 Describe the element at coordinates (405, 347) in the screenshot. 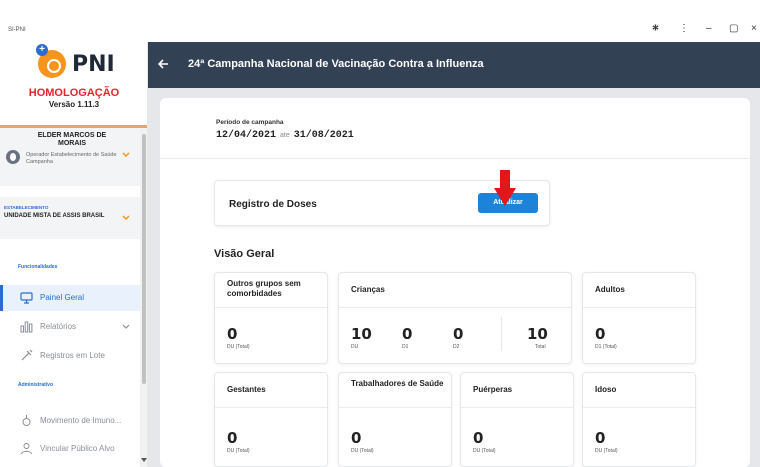

I see `metric-label: D1` at that location.